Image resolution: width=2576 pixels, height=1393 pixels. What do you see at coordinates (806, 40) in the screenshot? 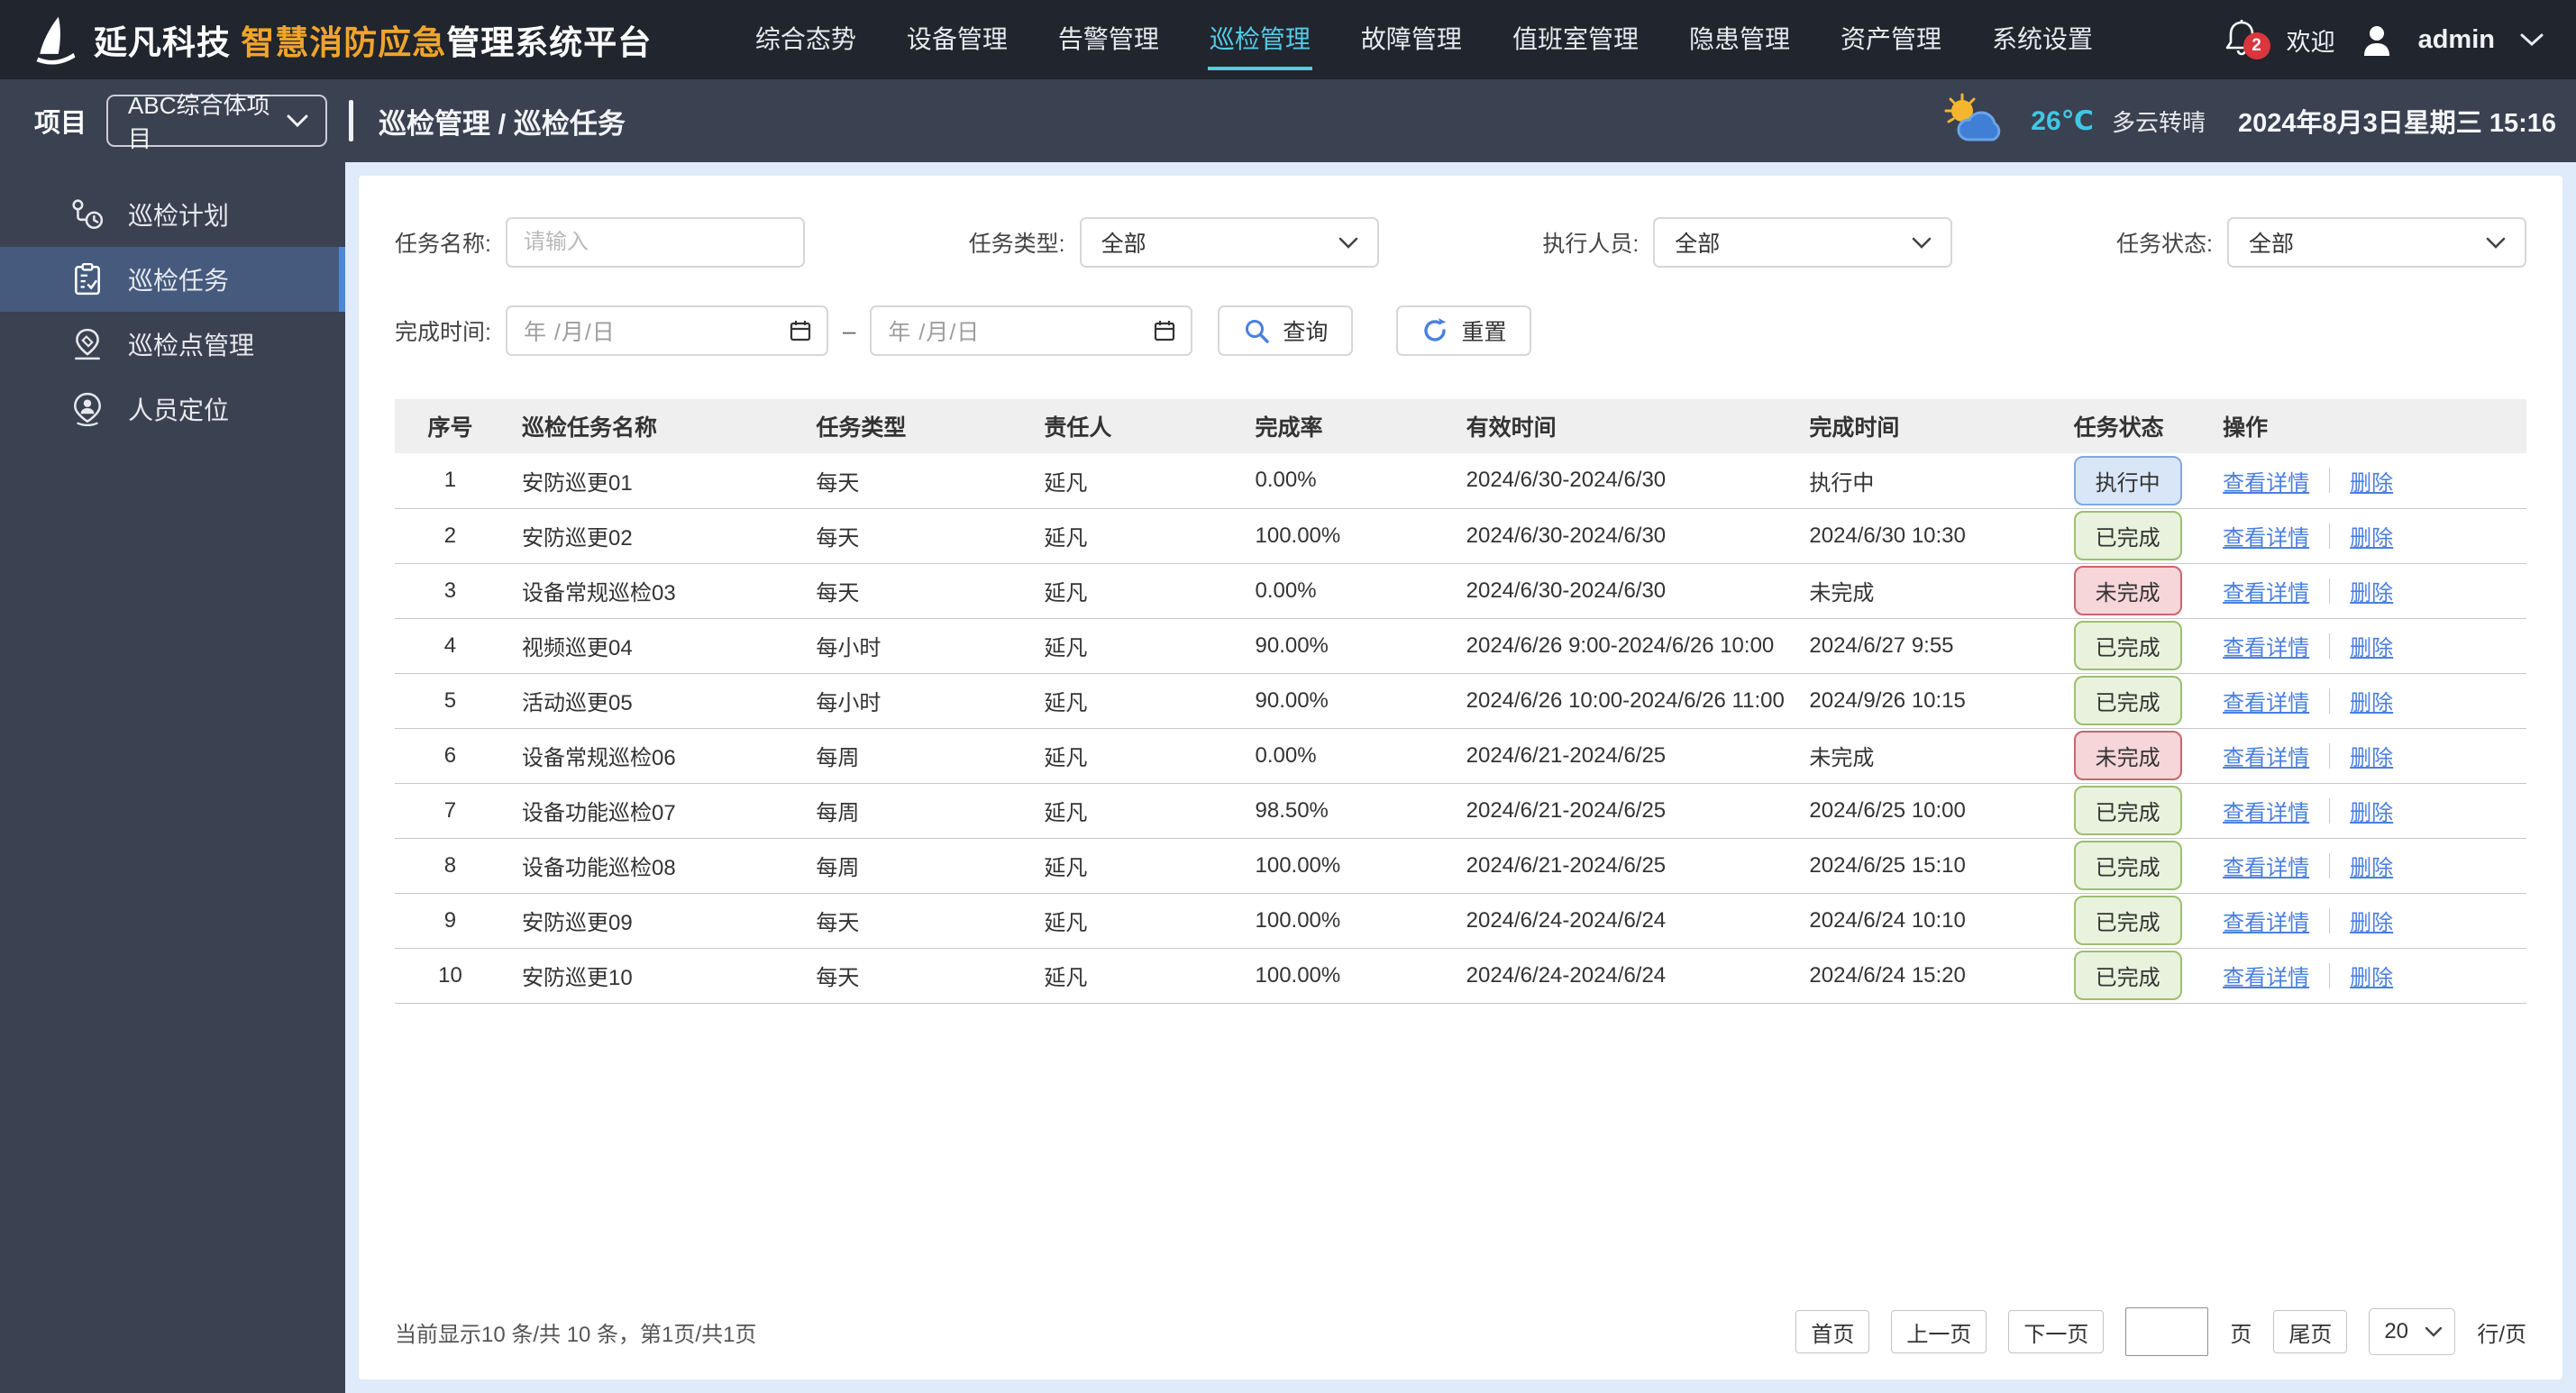
I see `nav-item-overview: 综合态势` at bounding box center [806, 40].